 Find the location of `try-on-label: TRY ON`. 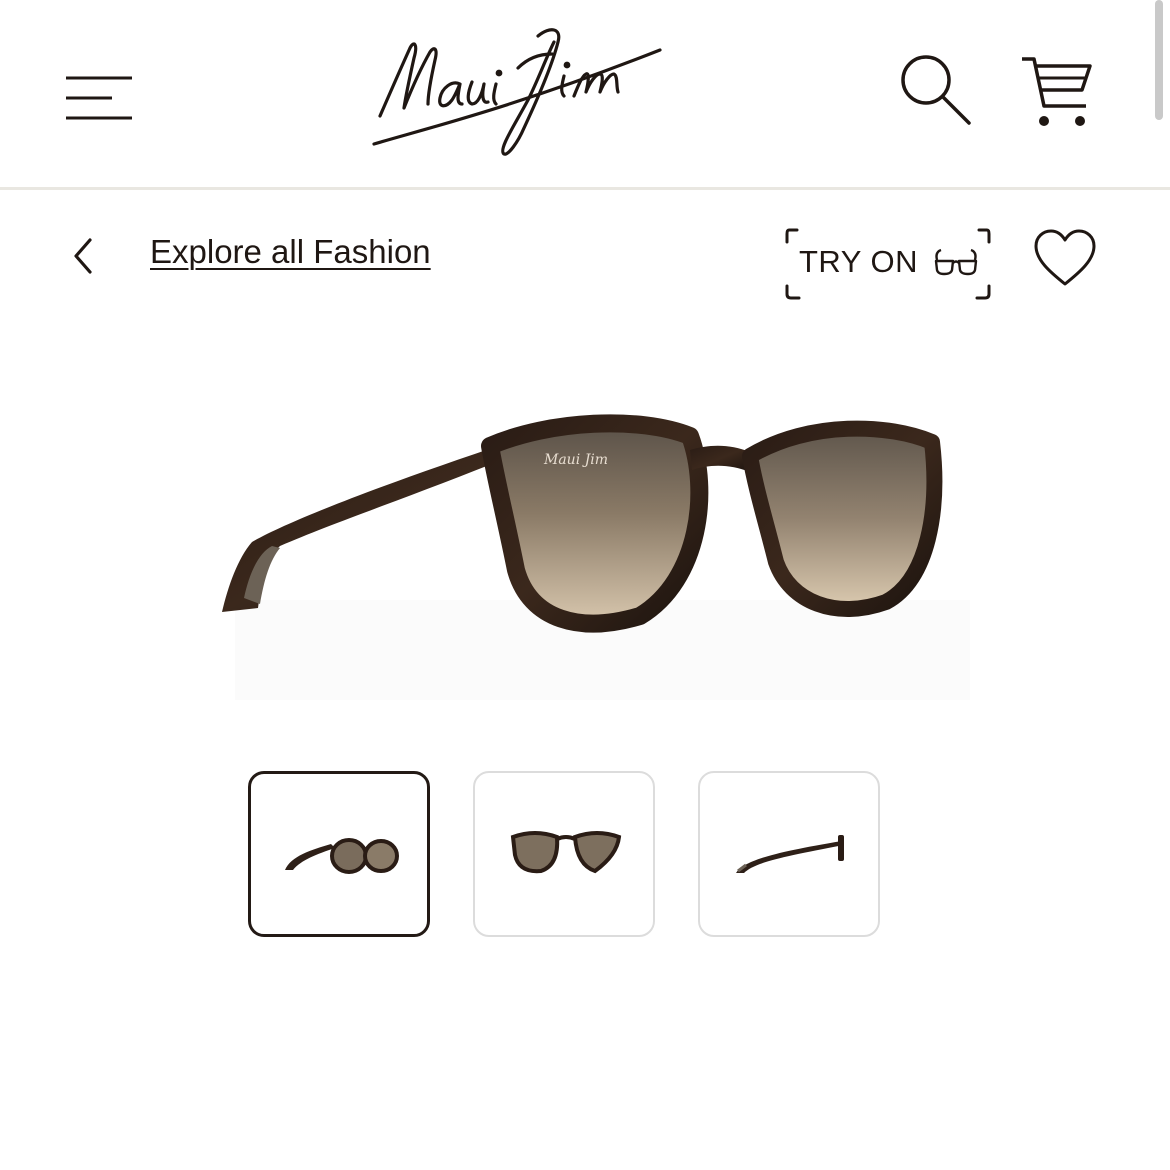

try-on-label: TRY ON is located at coordinates (858, 261).